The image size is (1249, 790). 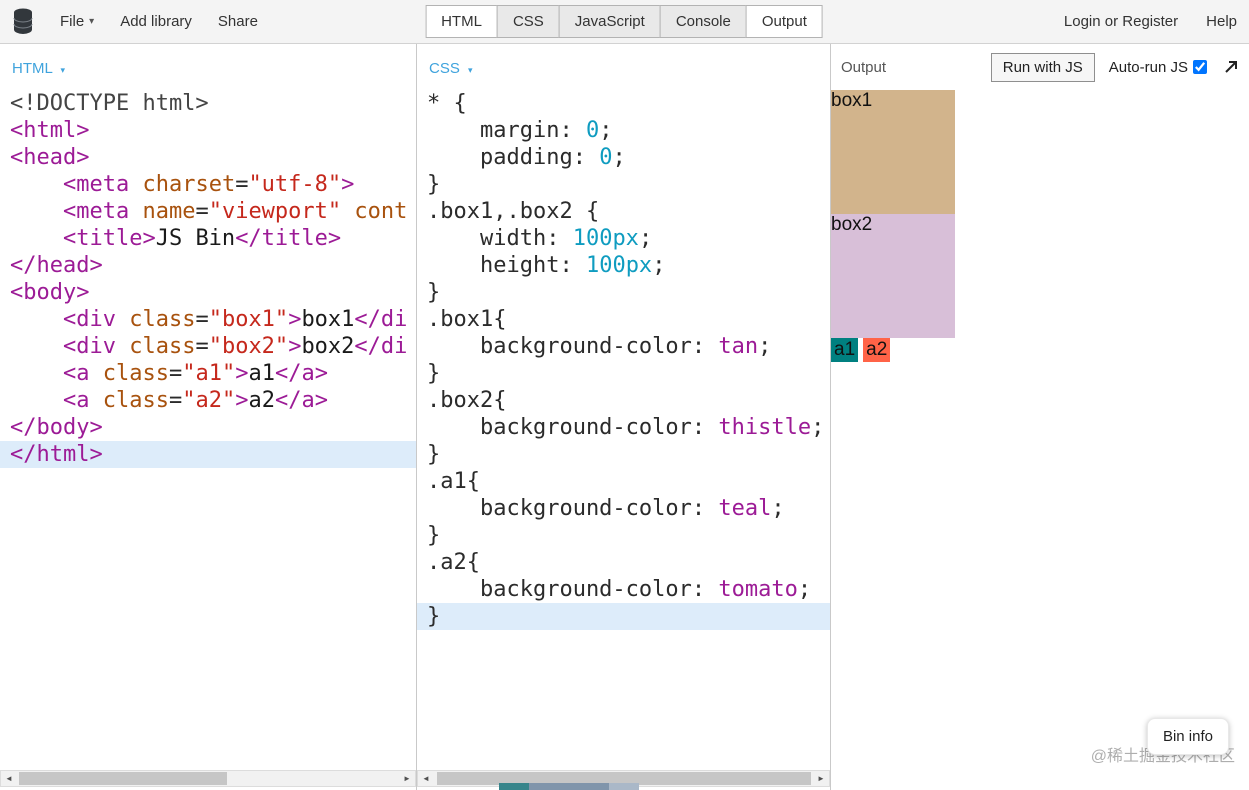 What do you see at coordinates (461, 21) in the screenshot?
I see `tab-html: HTML` at bounding box center [461, 21].